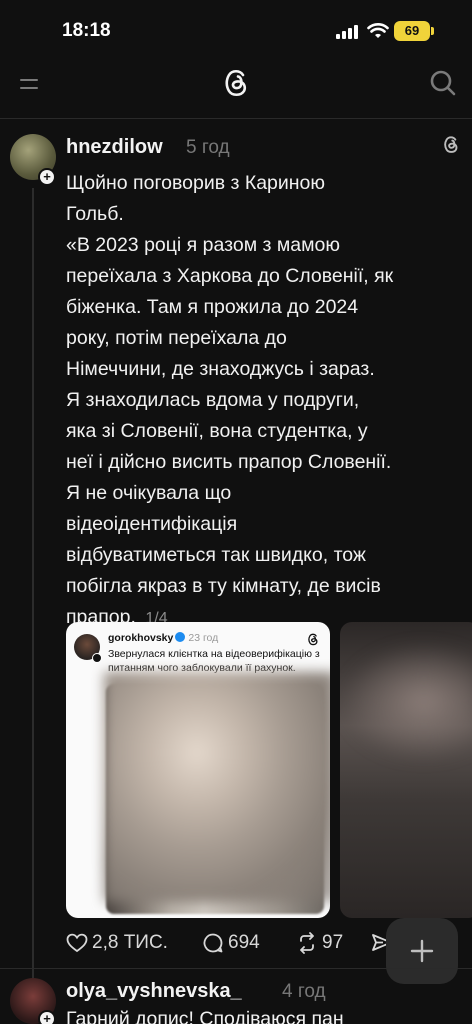  I want to click on embedded-timestamp: 23 год, so click(203, 638).